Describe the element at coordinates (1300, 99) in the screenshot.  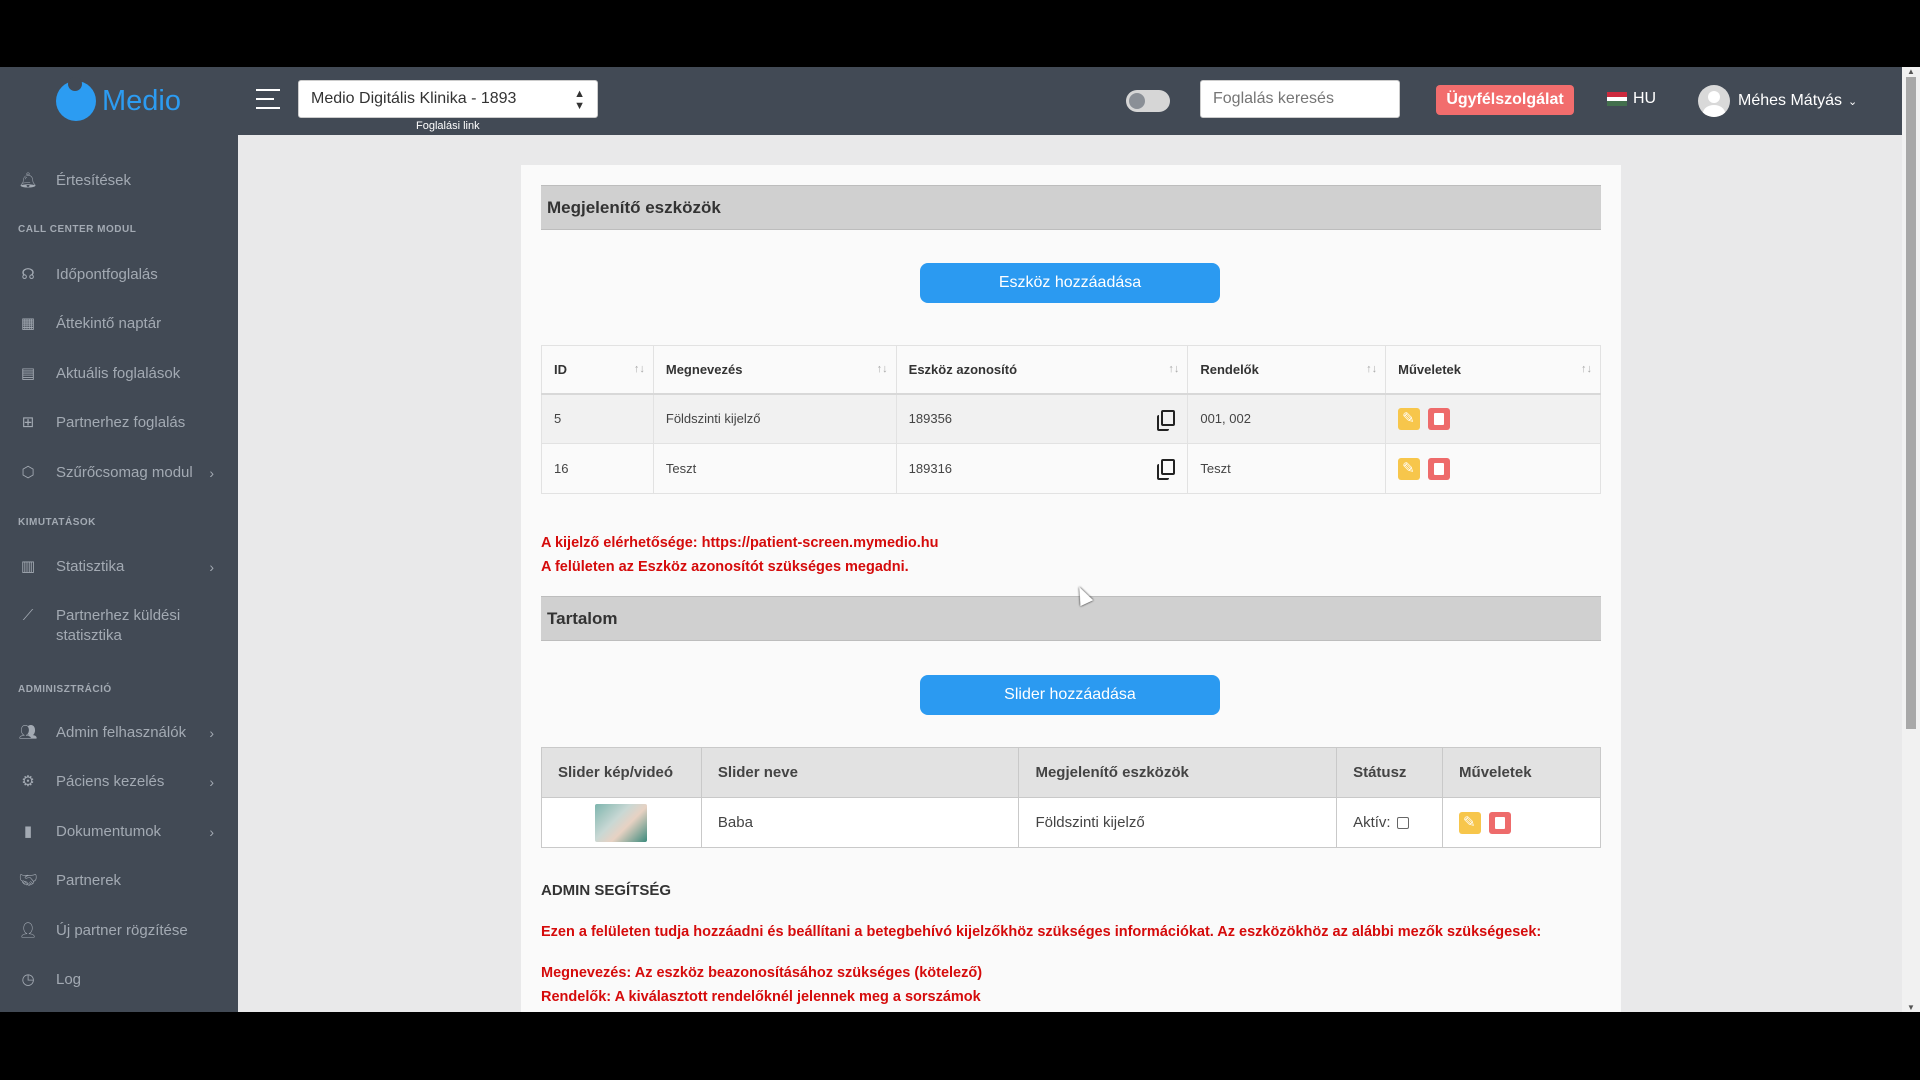
I see `booking-search-input` at that location.